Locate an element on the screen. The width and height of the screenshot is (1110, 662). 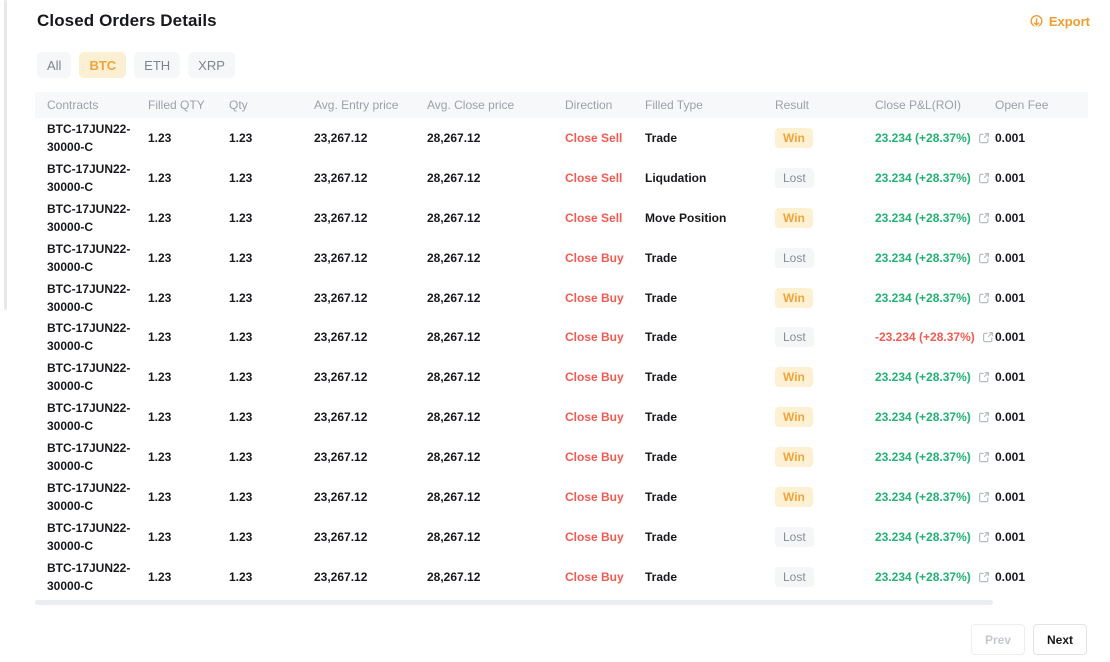
tab-btc: BTC is located at coordinates (103, 65).